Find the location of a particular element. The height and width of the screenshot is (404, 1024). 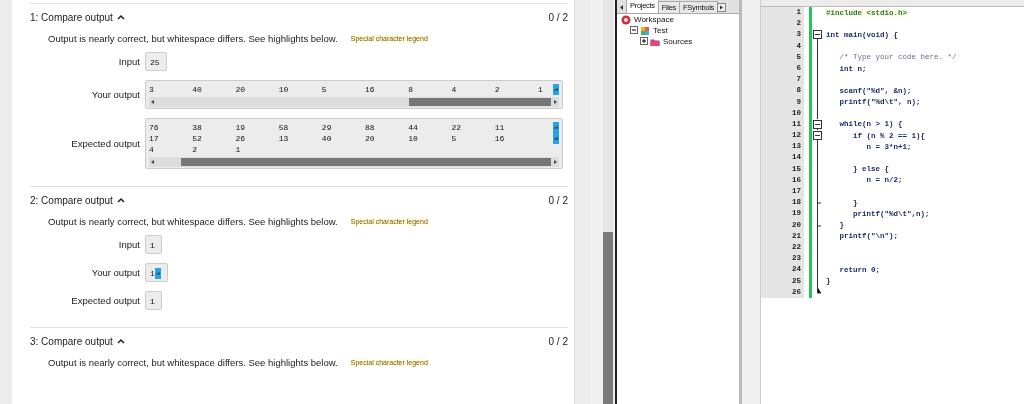

section-title: 1: Compare output is located at coordinates (71, 17).